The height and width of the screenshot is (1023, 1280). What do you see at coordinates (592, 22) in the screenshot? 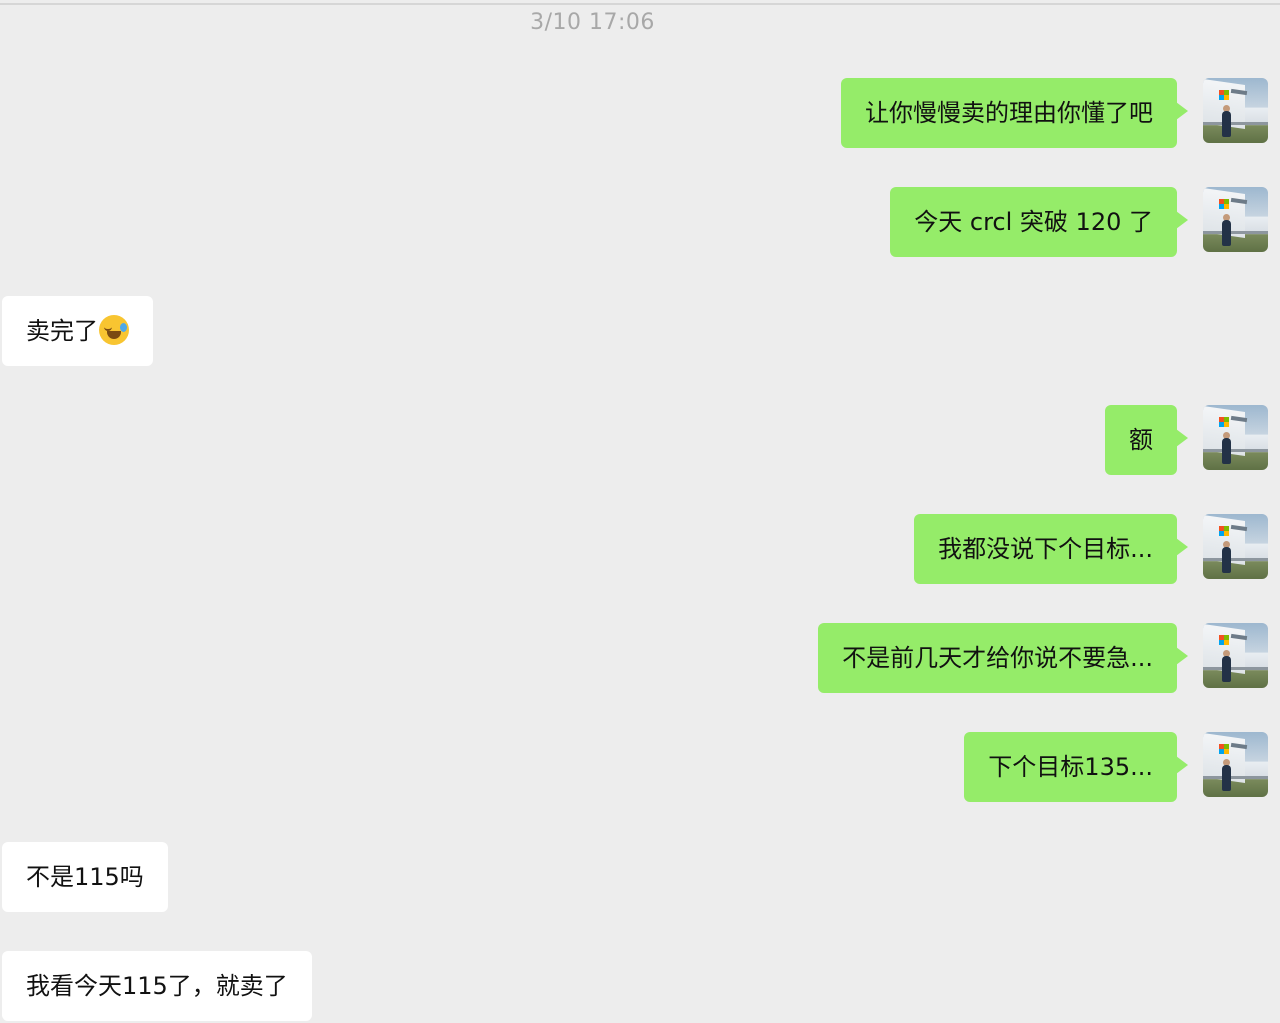
I see `chat-timestamp: 3/10 17:06` at bounding box center [592, 22].